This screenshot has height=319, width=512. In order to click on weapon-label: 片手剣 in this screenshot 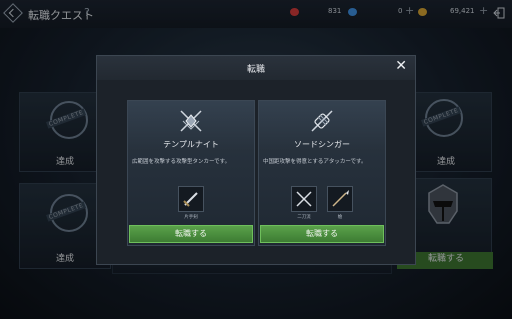, I will do `click(191, 217)`.